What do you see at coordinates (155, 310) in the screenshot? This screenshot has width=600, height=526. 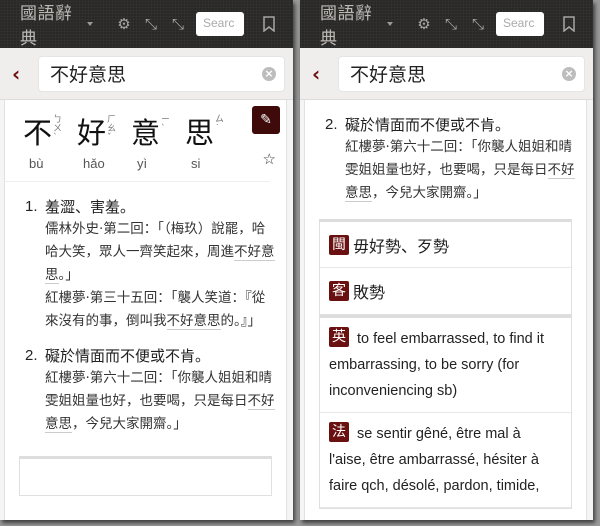 I see `example-quote: 紅樓夢·第三十五回：「襲人笑道：『從來沒有的事，倒叫我不好意思的。』」` at bounding box center [155, 310].